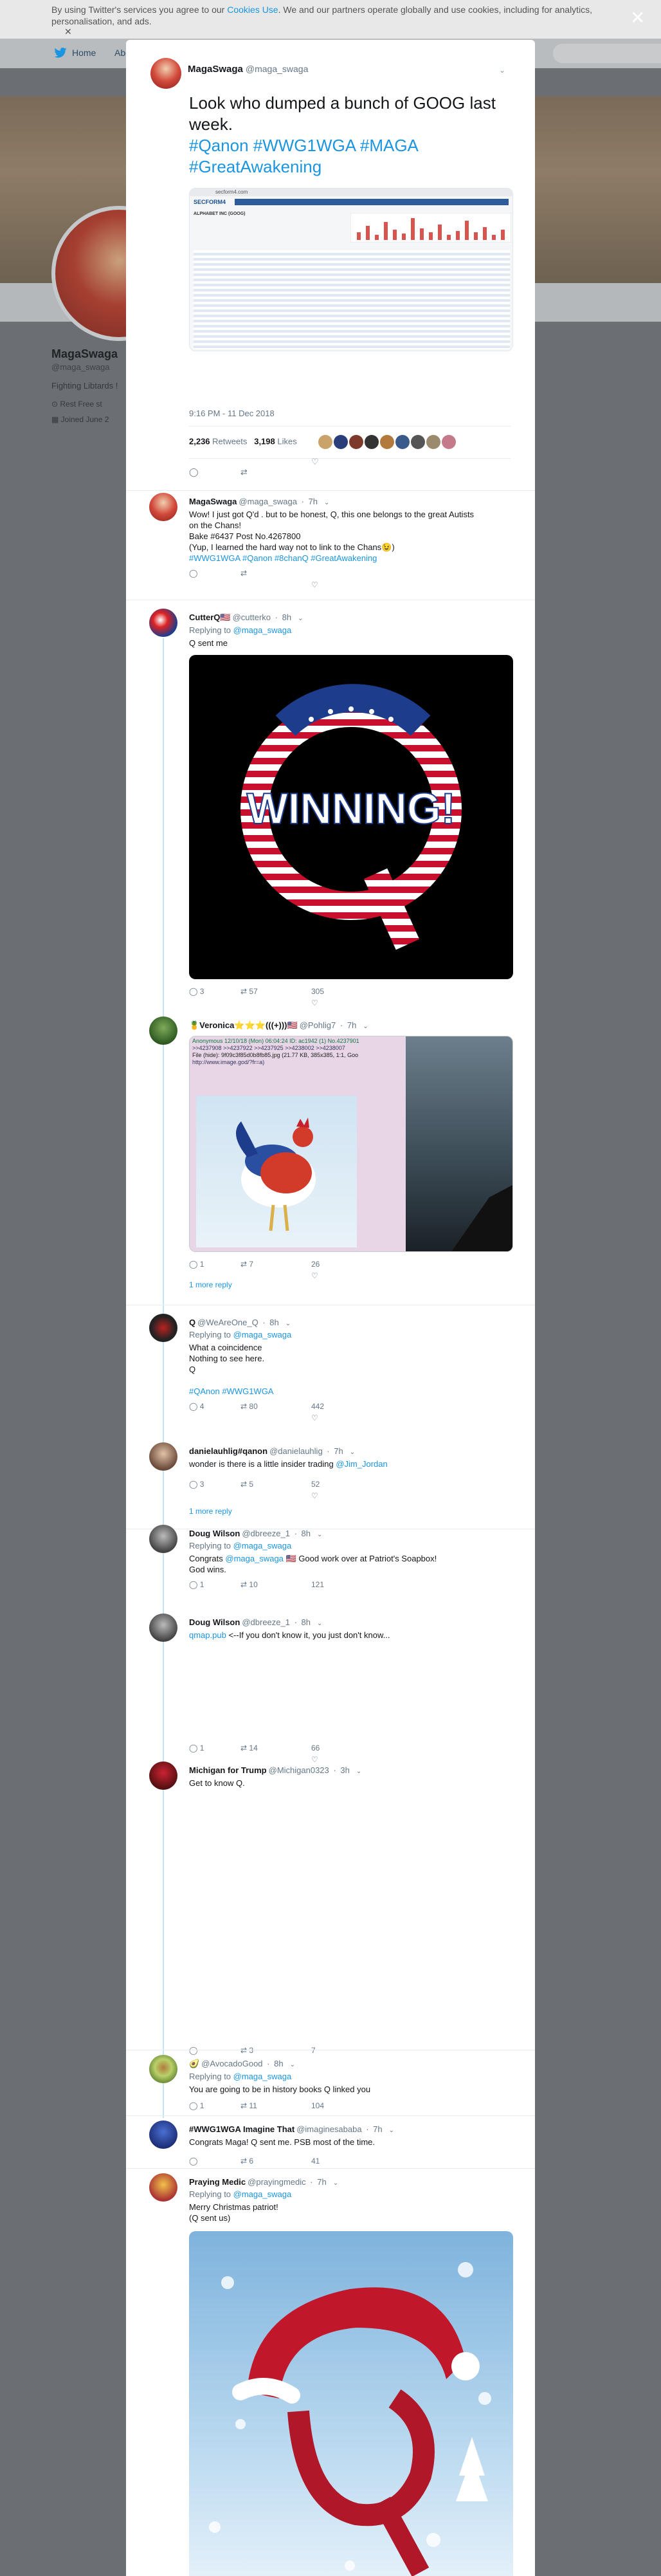  Describe the element at coordinates (315, 2161) in the screenshot. I see `like-count: 41` at that location.